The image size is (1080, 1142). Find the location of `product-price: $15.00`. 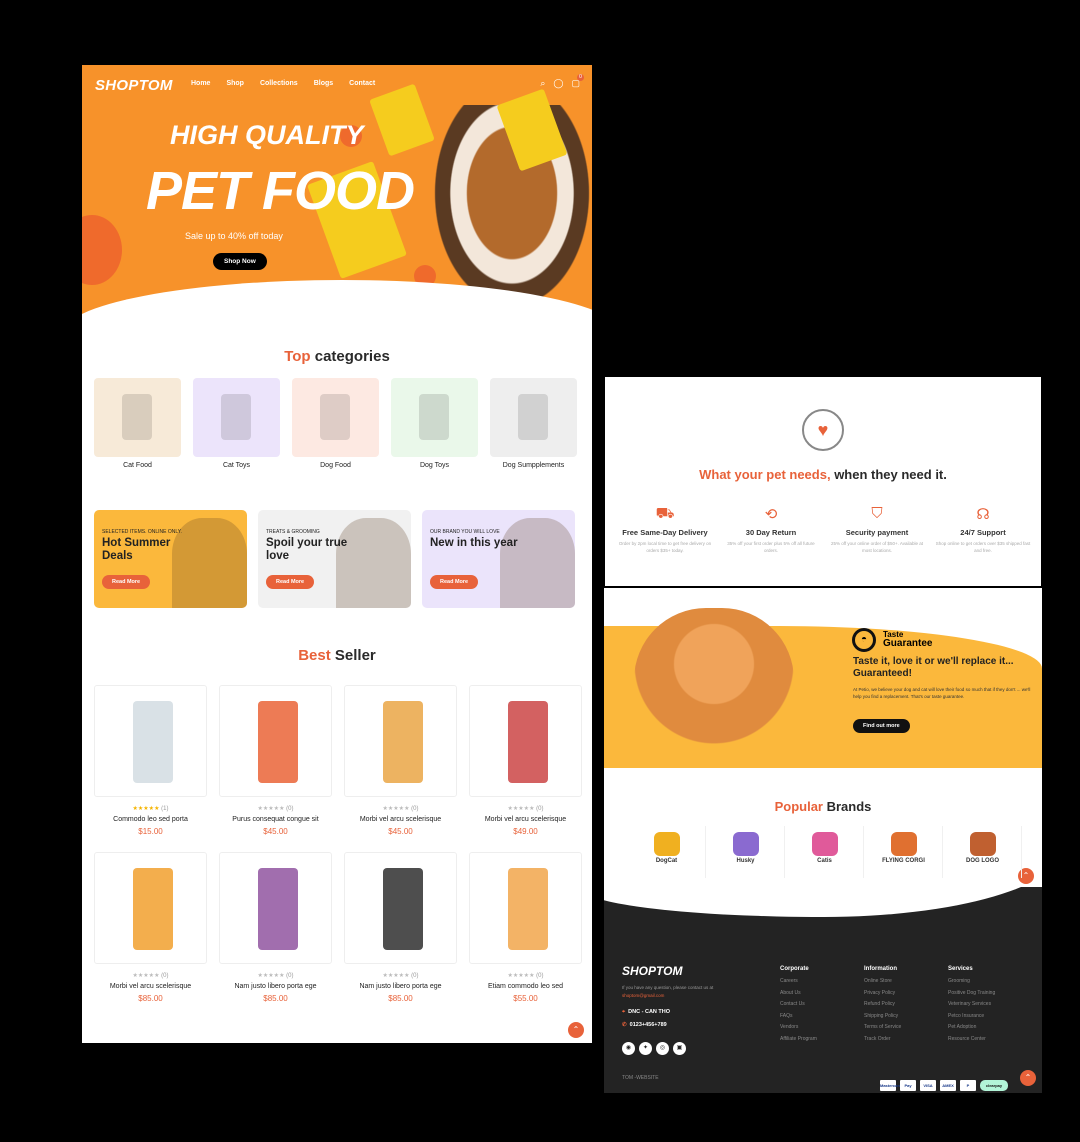

product-price: $15.00 is located at coordinates (150, 831).